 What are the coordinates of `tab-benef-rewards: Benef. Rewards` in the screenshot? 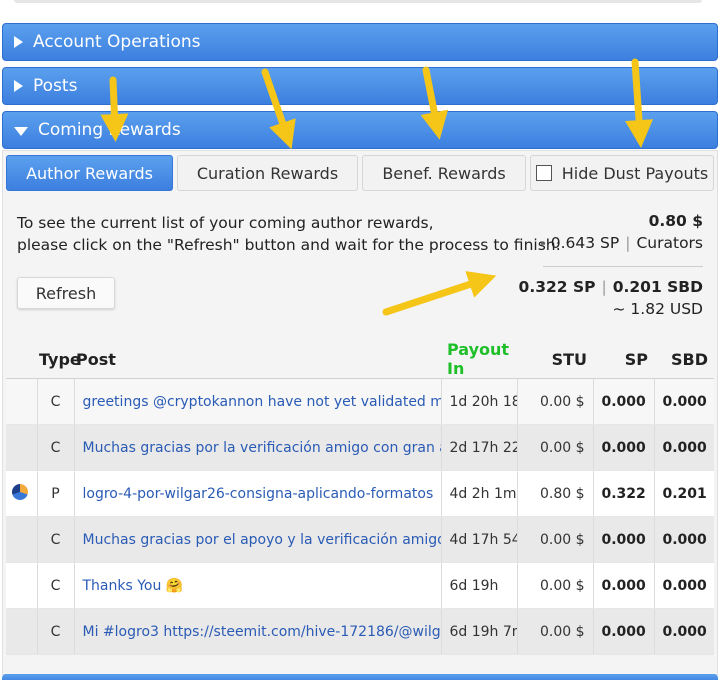 It's located at (444, 173).